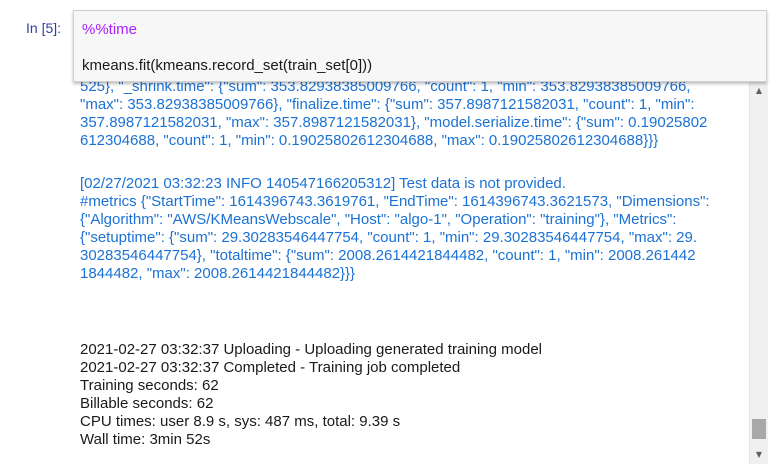 This screenshot has width=775, height=464. I want to click on input-prompt: In [5]:, so click(44, 28).